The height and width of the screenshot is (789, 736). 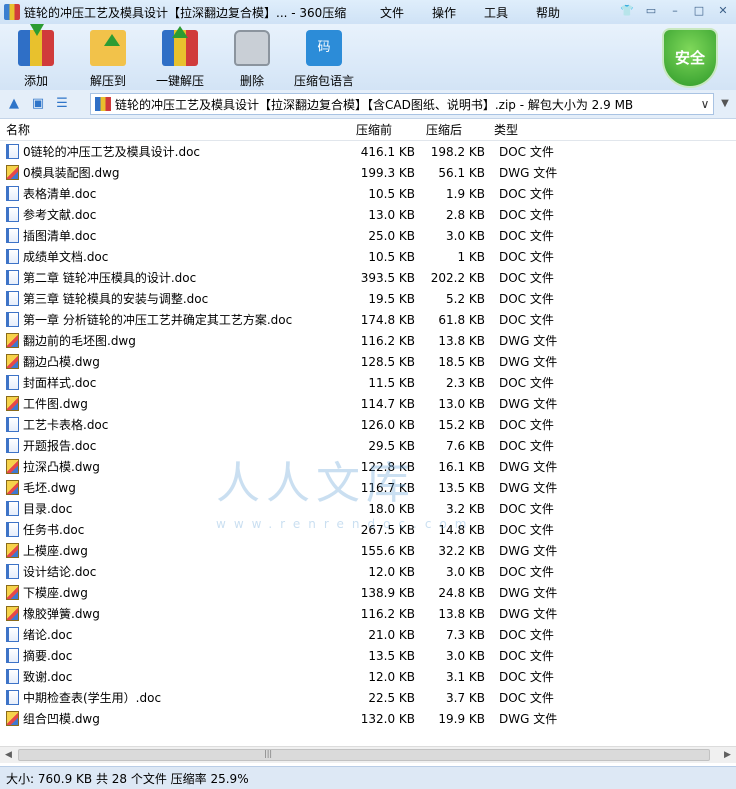 I want to click on file-row: 中期检查表(学生用）.doc 22.5 KB 3.7 KB DOC 文件, so click(x=368, y=697).